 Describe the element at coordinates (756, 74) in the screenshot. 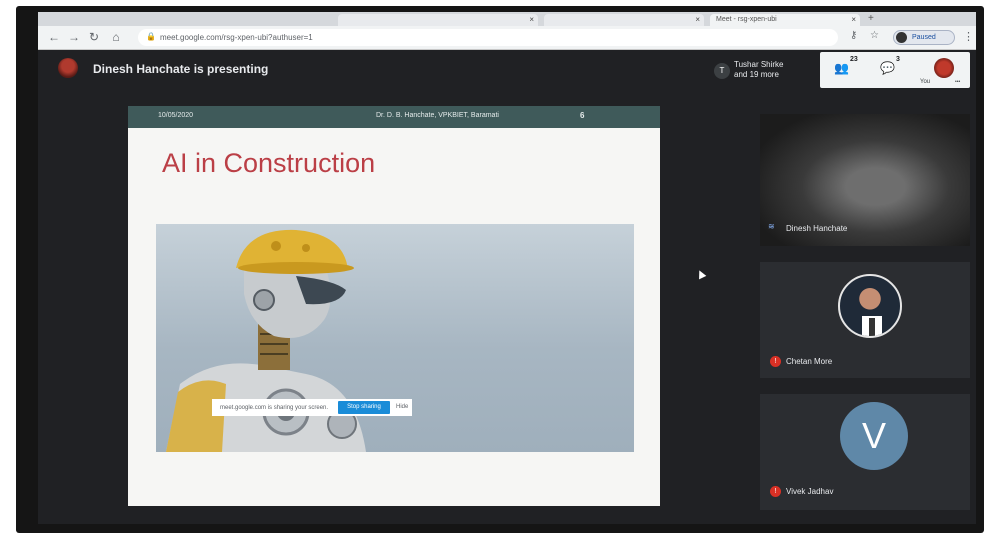

I see `participants-line2: and 19 more` at that location.